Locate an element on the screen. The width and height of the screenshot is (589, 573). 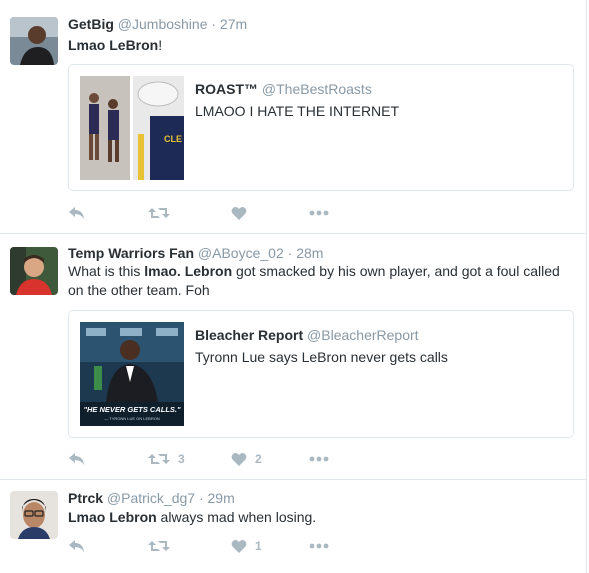
retweet-count: 3 is located at coordinates (181, 459).